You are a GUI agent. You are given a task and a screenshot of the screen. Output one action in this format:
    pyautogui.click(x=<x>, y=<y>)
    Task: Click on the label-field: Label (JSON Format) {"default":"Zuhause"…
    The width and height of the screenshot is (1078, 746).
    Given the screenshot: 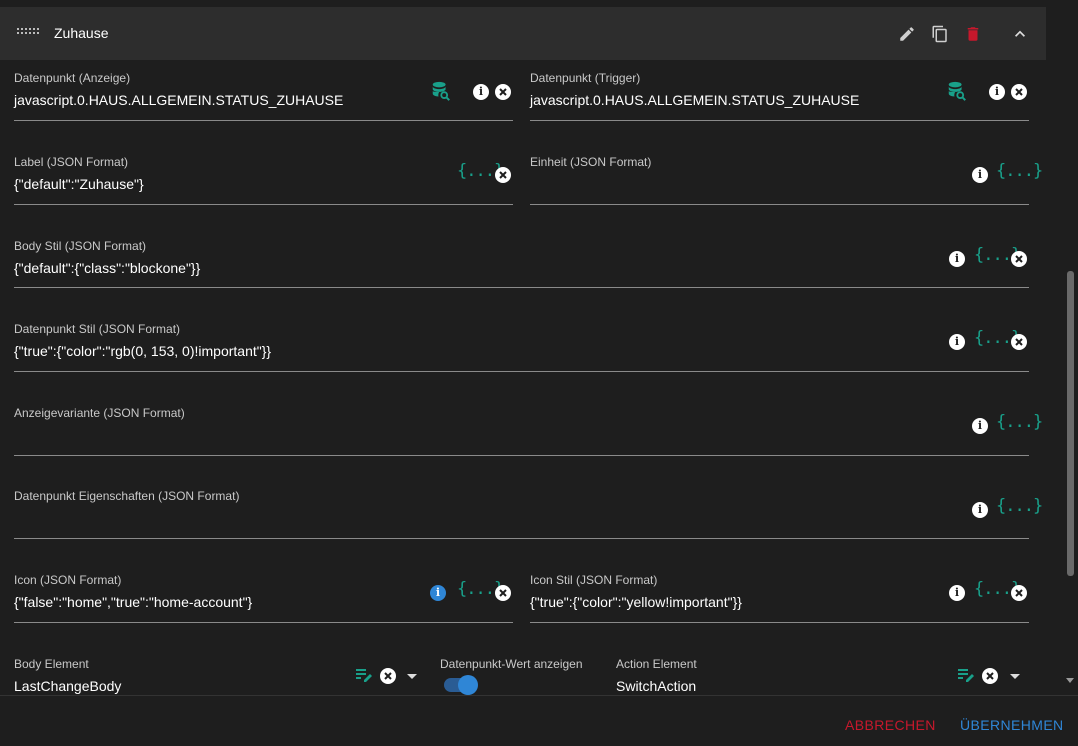 What is the action you would take?
    pyautogui.click(x=263, y=180)
    